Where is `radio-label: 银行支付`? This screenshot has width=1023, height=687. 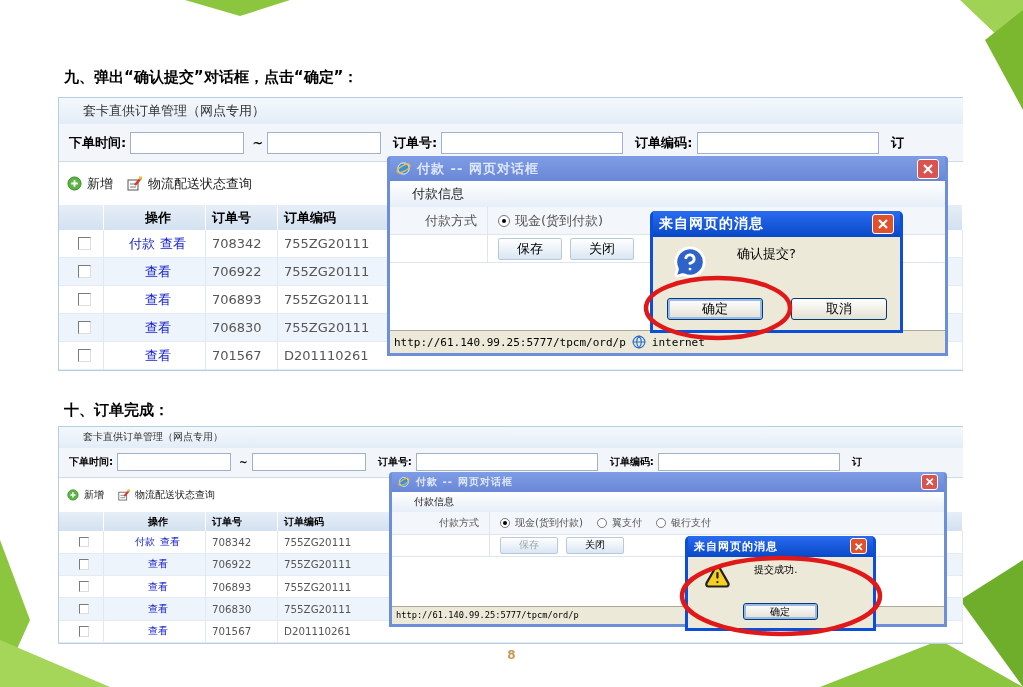 radio-label: 银行支付 is located at coordinates (690, 522).